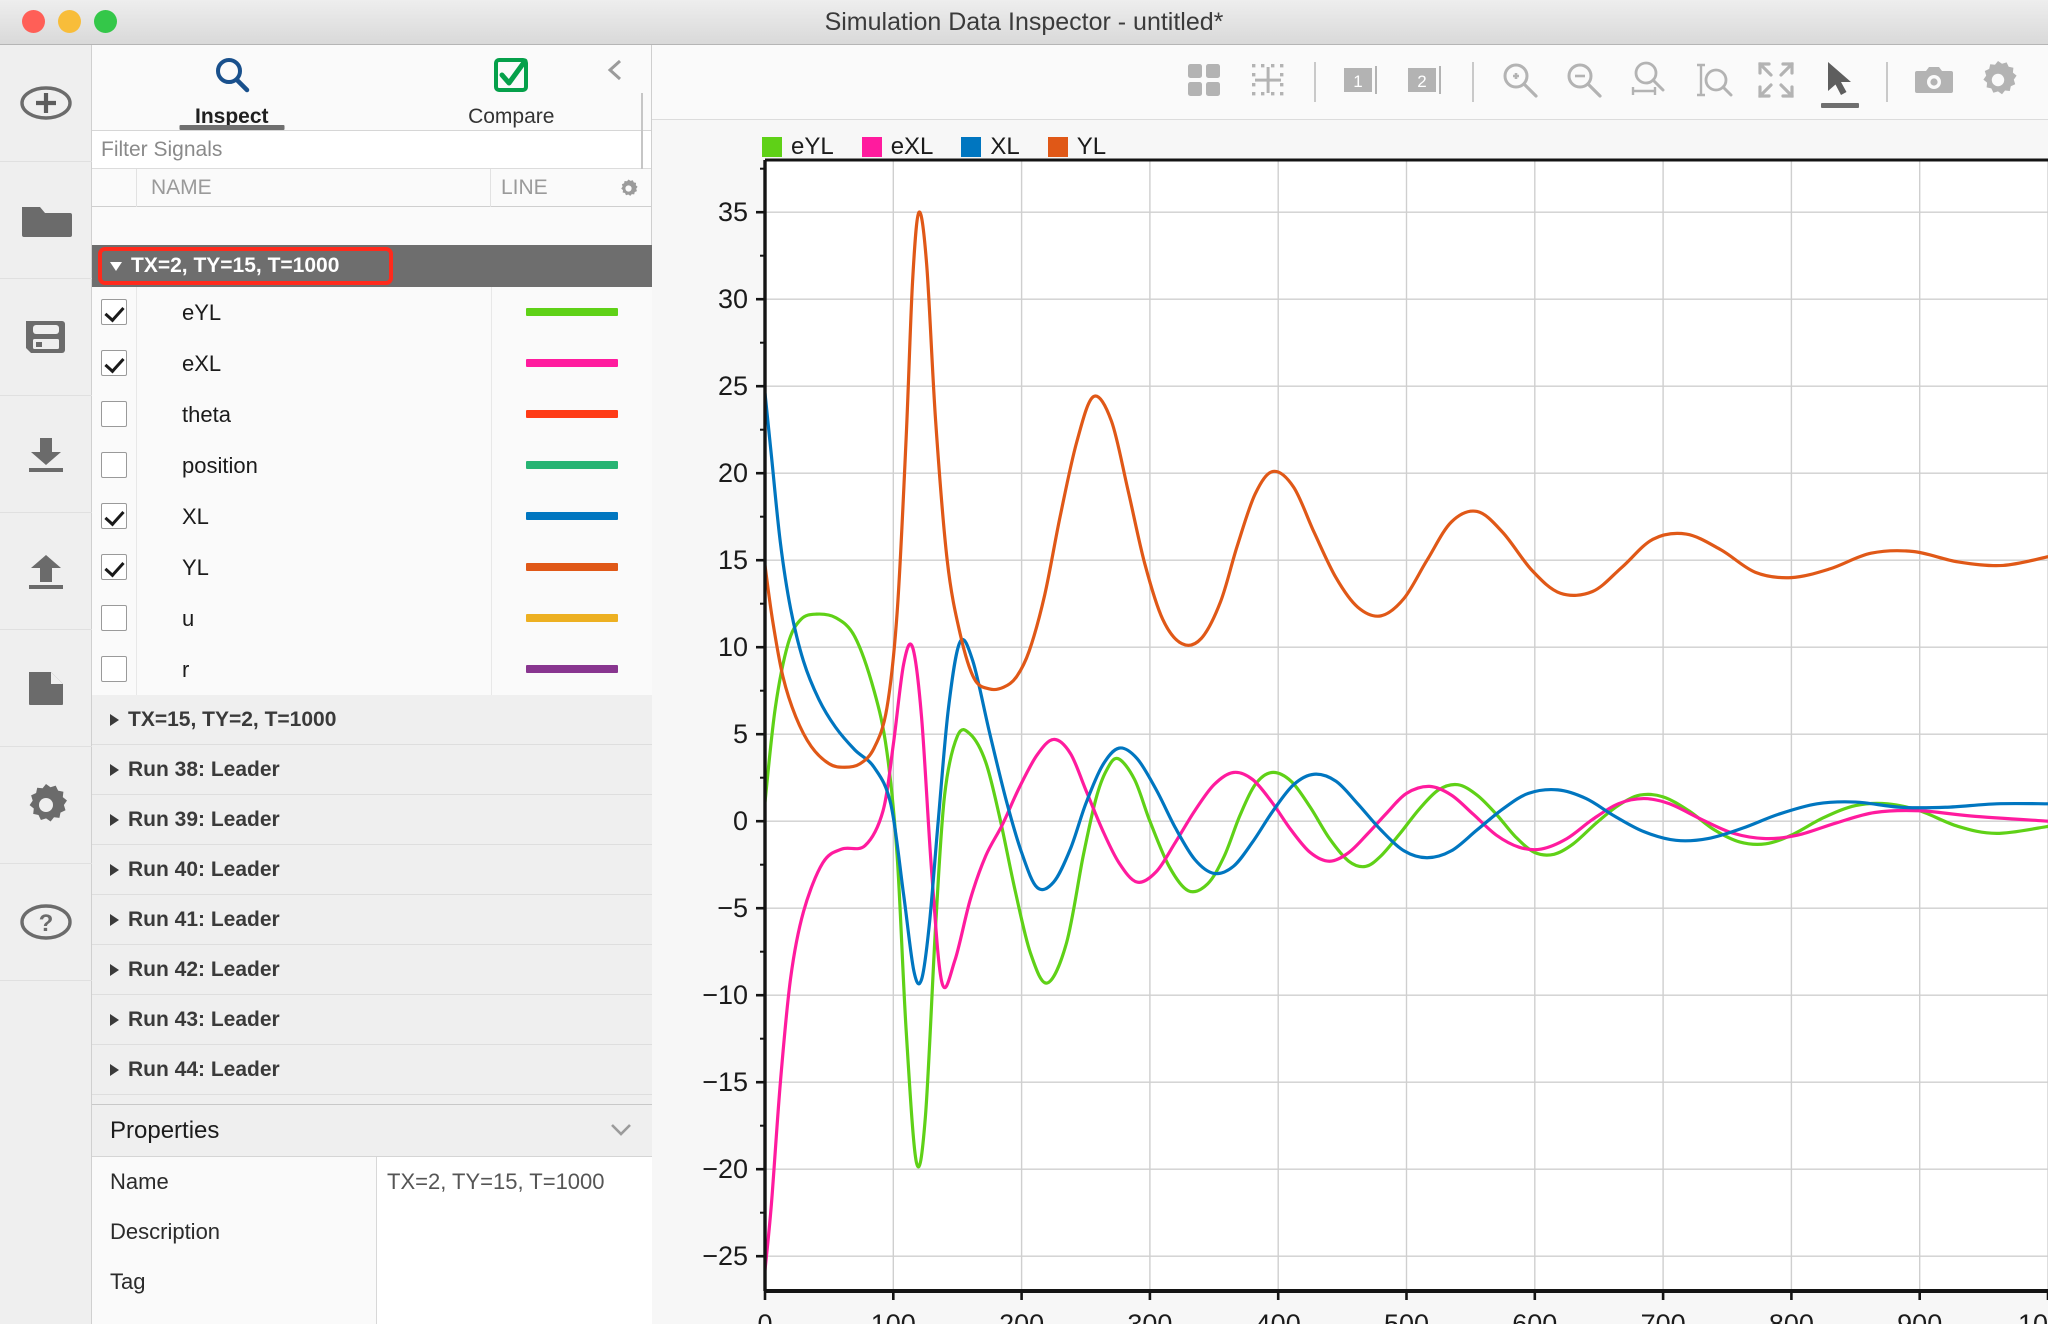  Describe the element at coordinates (1776, 82) in the screenshot. I see `fit-to-view-button` at that location.